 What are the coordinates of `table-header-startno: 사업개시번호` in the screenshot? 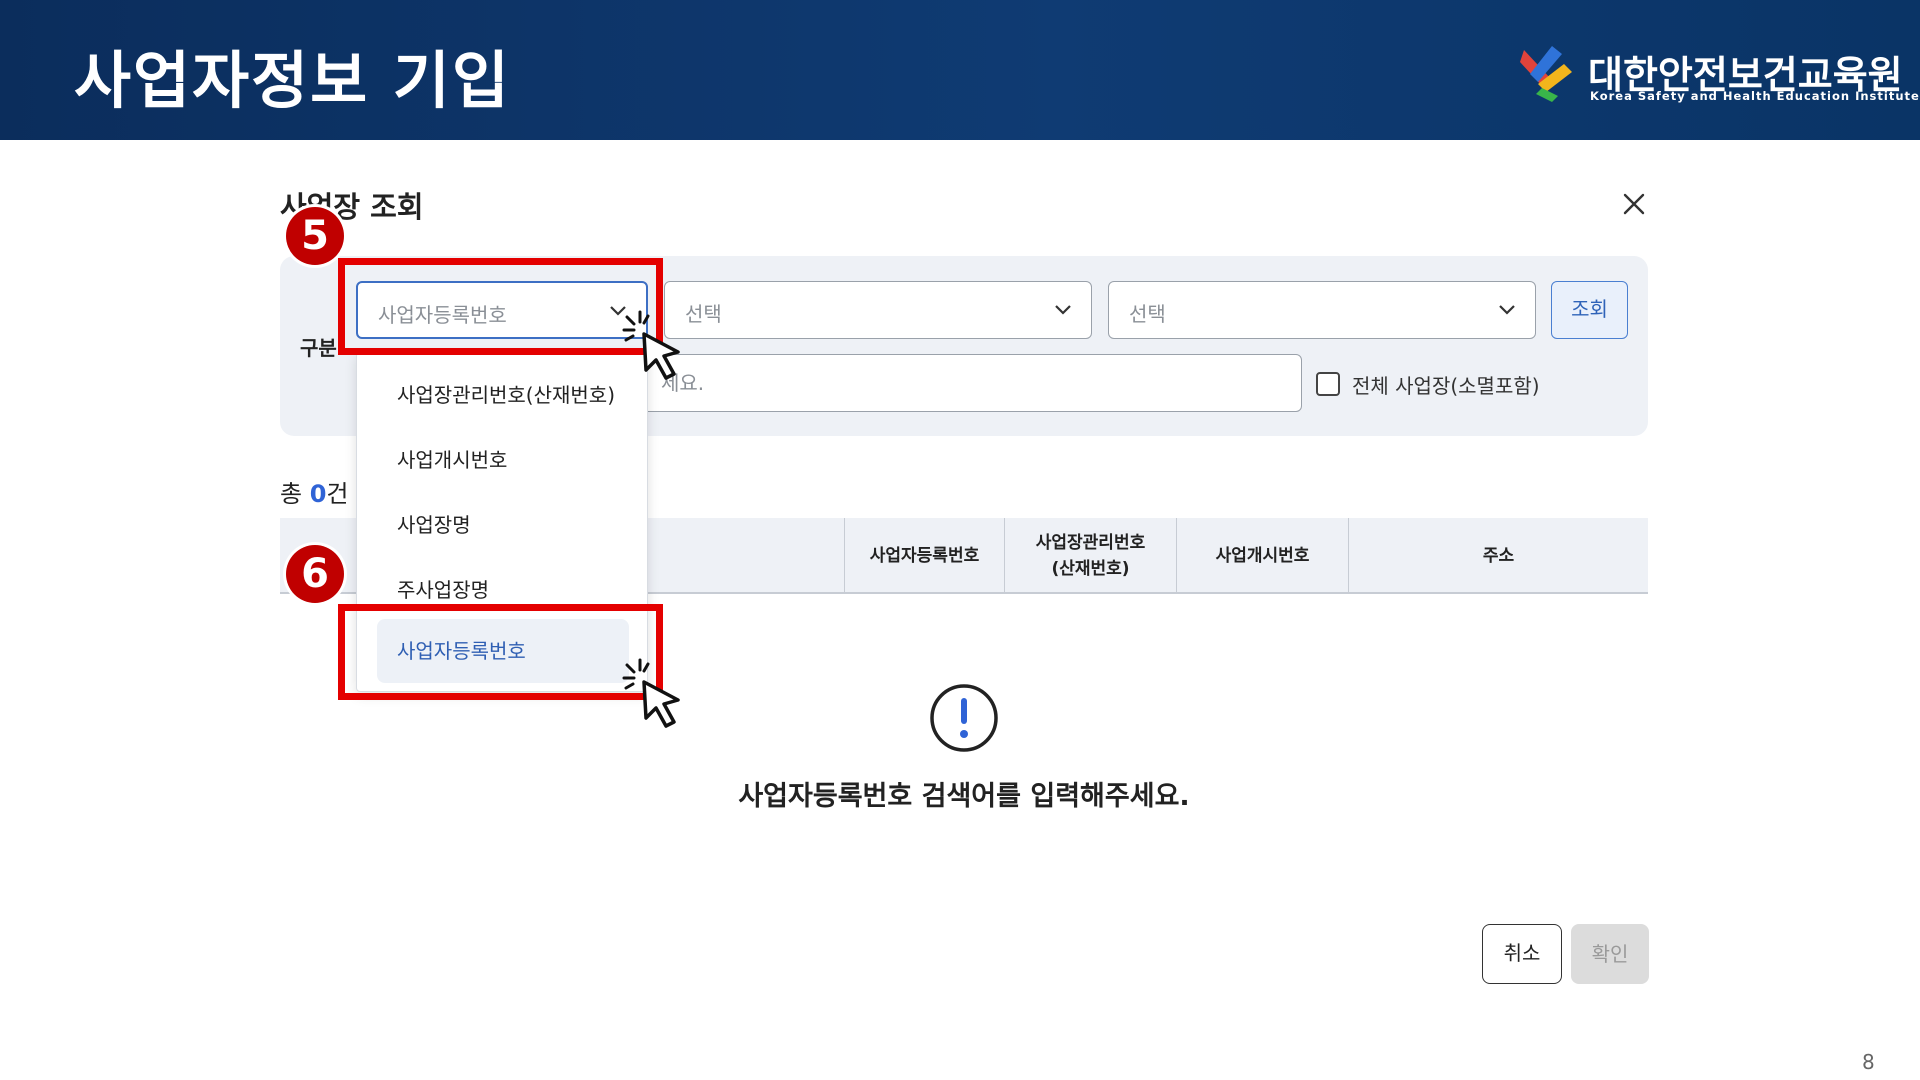 It's located at (1262, 556).